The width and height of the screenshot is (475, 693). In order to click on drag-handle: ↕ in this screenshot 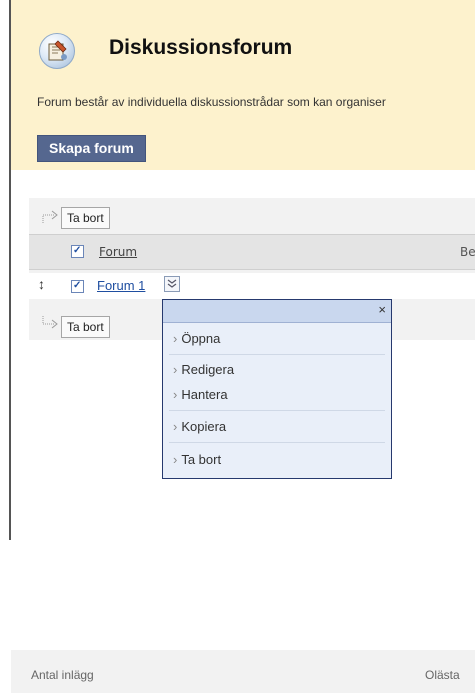, I will do `click(44, 286)`.